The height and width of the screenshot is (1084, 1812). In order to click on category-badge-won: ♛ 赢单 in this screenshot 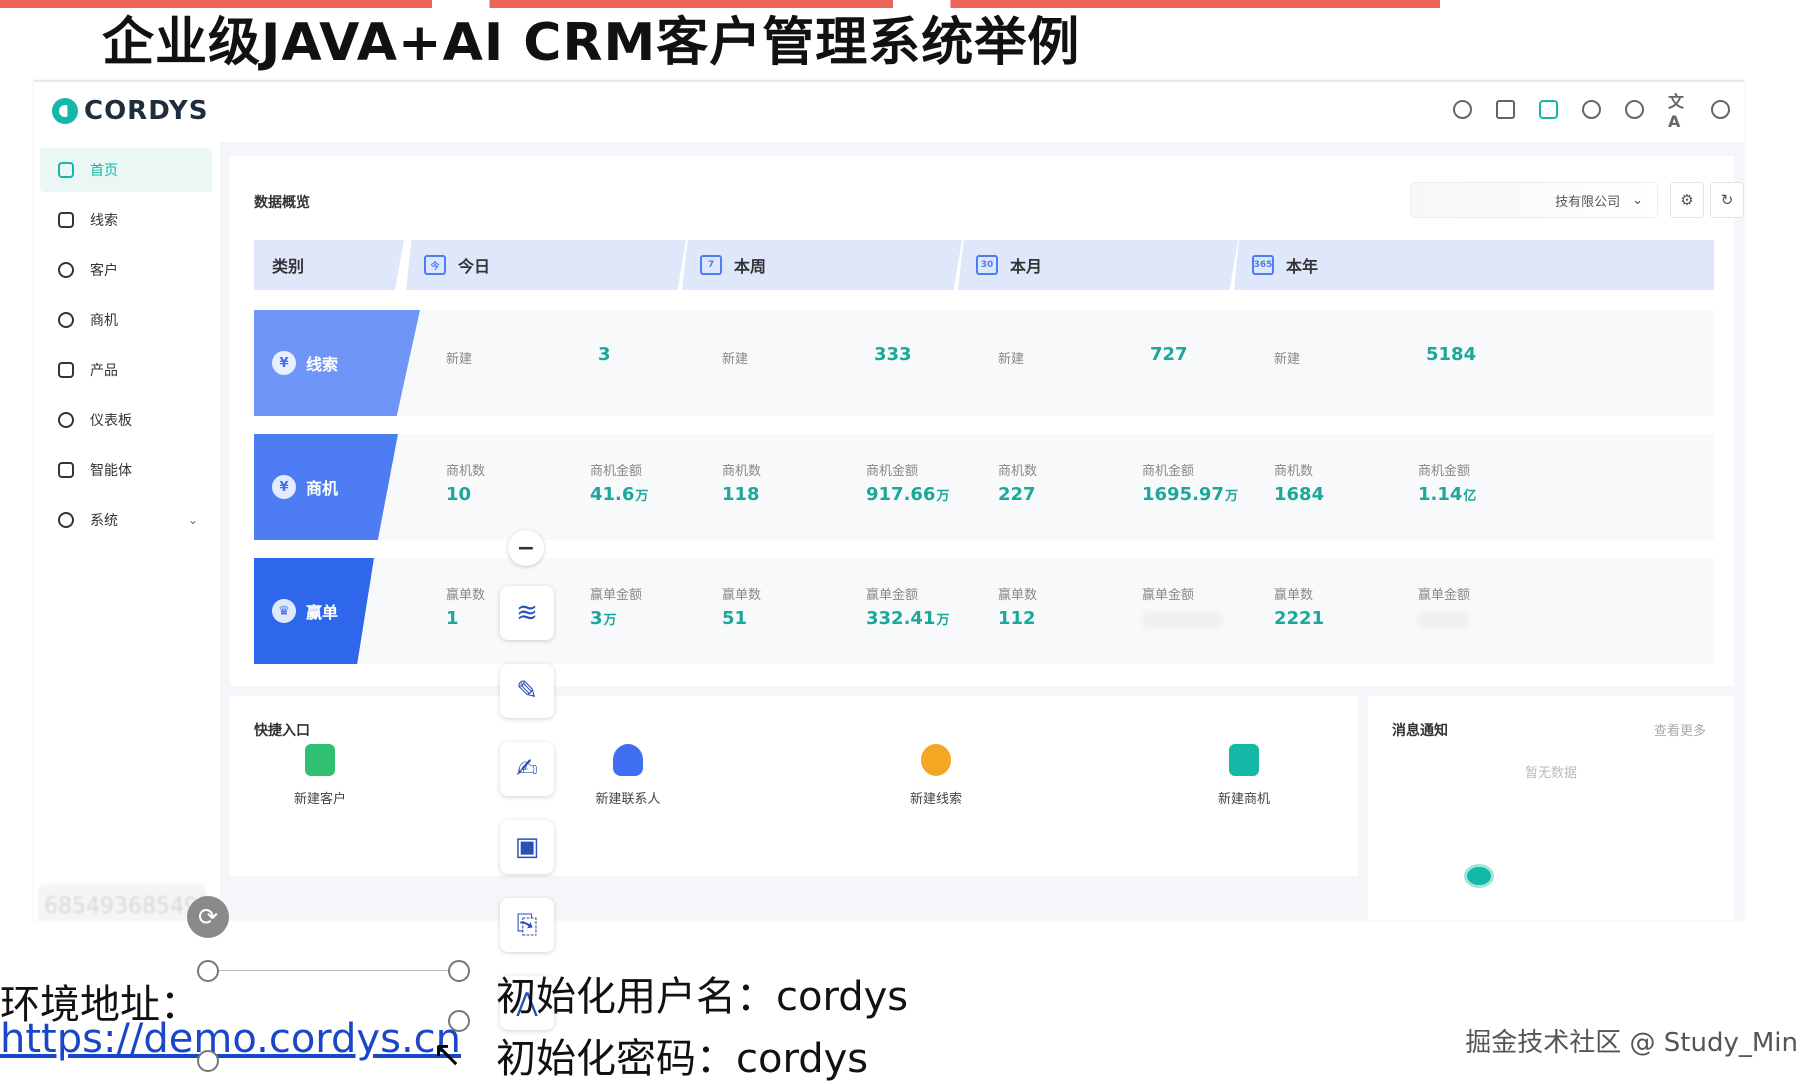, I will do `click(314, 611)`.